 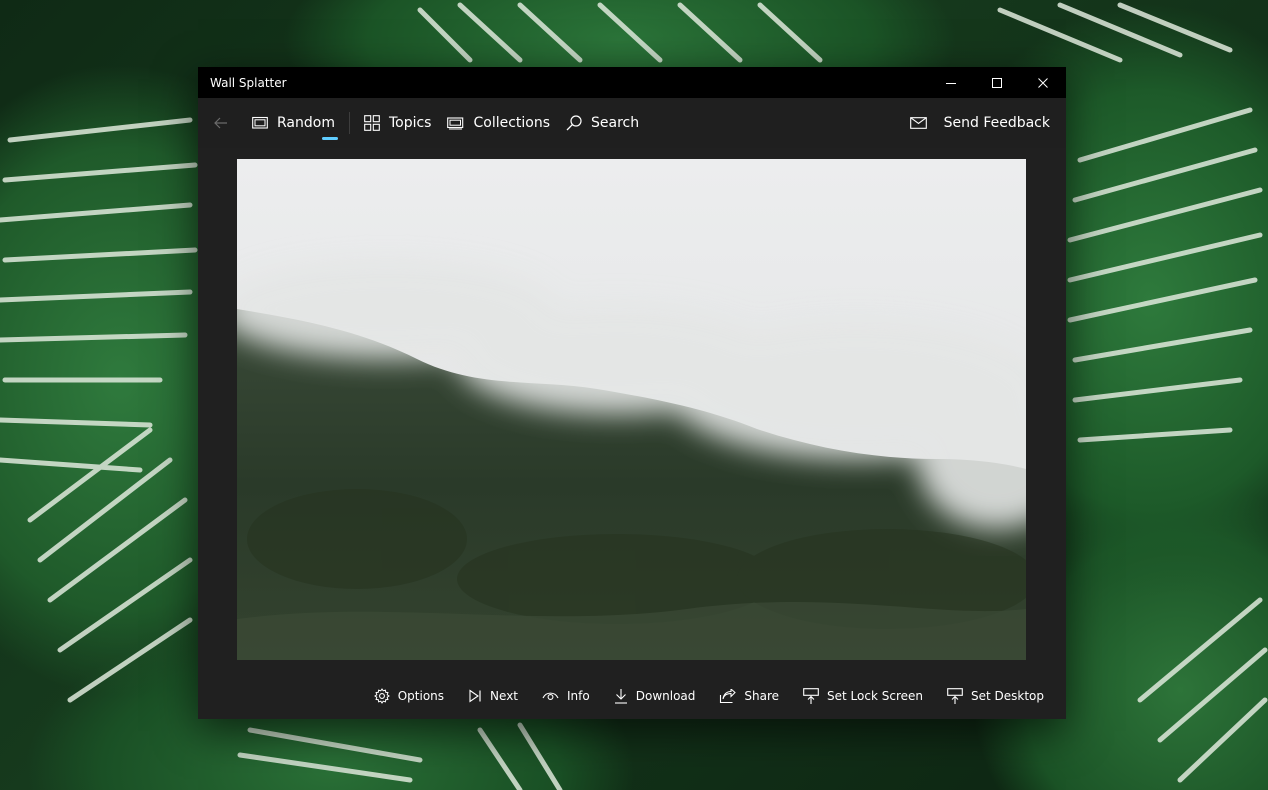 I want to click on nav-item-collections: Collections, so click(x=498, y=123).